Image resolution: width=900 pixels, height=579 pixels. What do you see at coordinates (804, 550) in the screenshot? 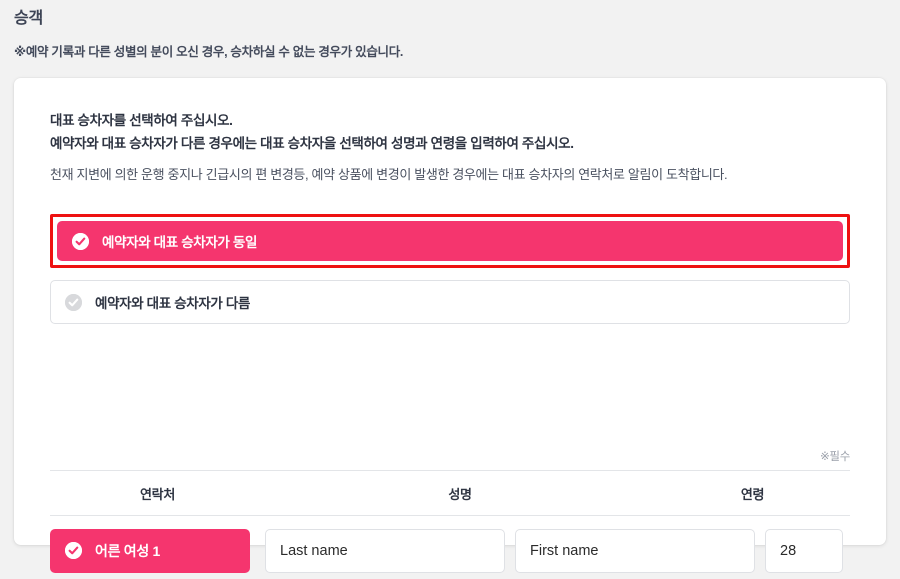
I see `age-input` at bounding box center [804, 550].